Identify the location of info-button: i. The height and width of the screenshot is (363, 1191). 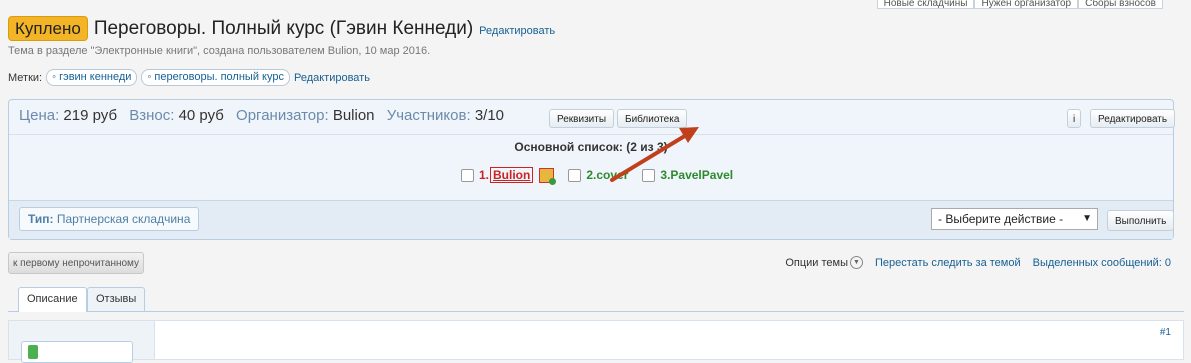
(1074, 118).